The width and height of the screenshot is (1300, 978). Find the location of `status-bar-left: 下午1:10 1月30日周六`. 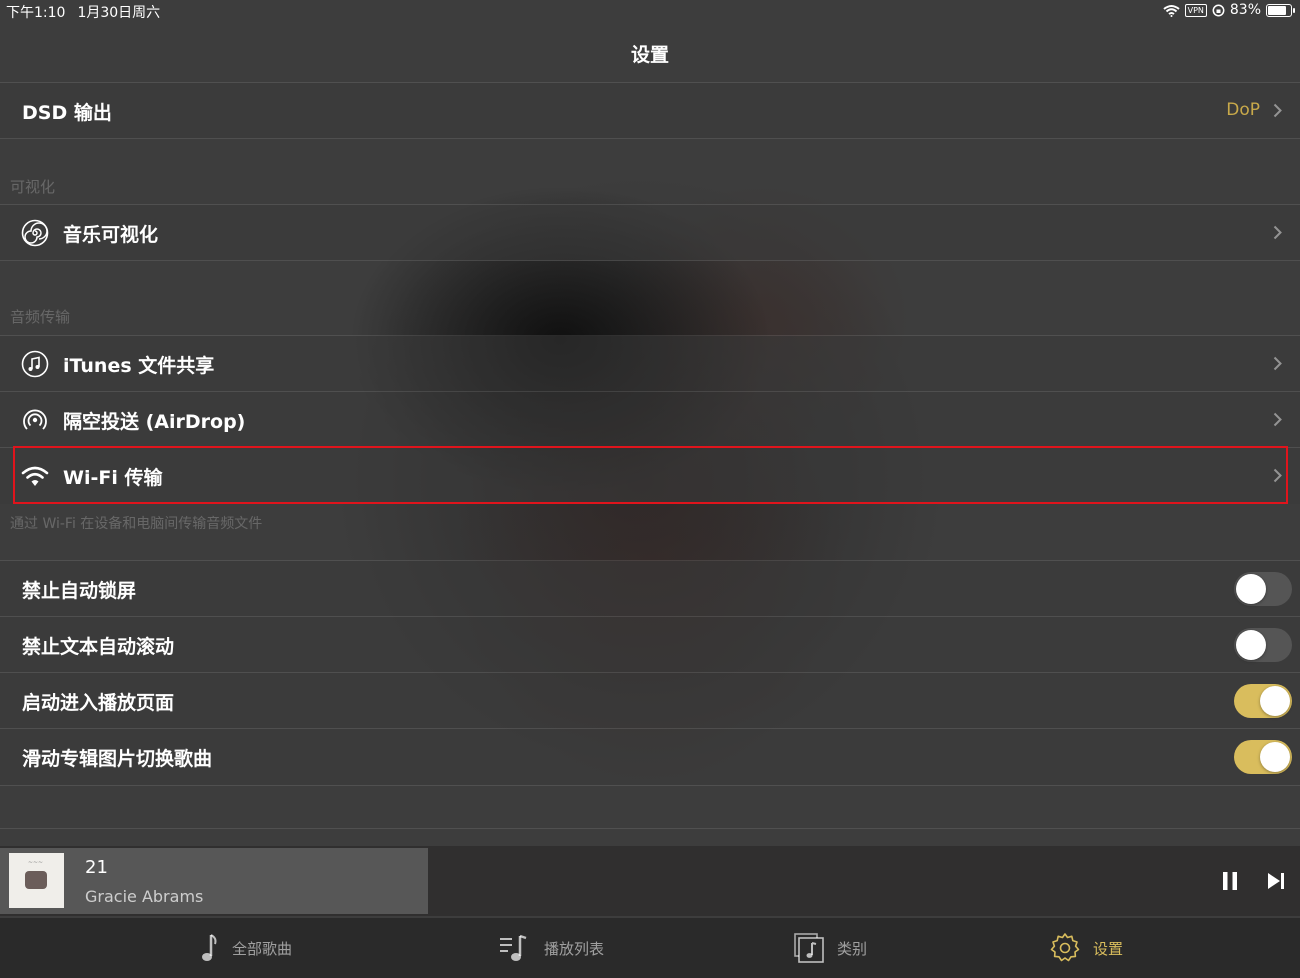

status-bar-left: 下午1:10 1月30日周六 is located at coordinates (83, 12).